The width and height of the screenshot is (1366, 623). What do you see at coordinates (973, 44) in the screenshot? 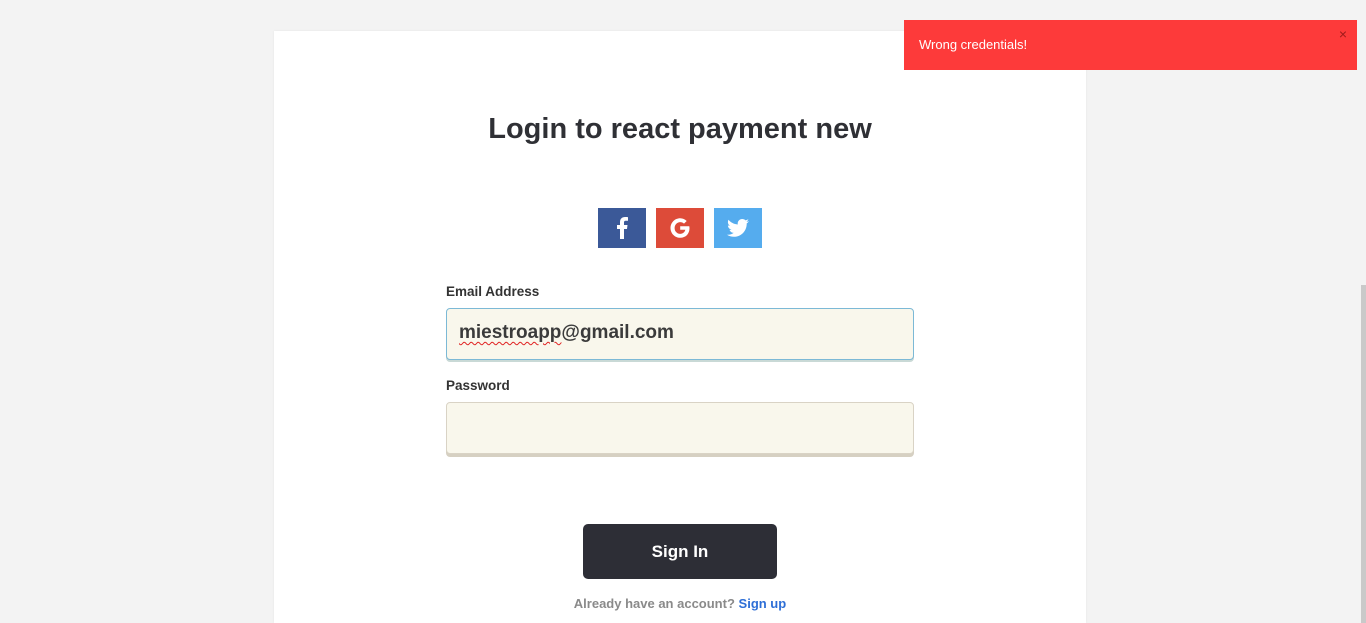
I see `toast-message: Wrong credentials!` at bounding box center [973, 44].